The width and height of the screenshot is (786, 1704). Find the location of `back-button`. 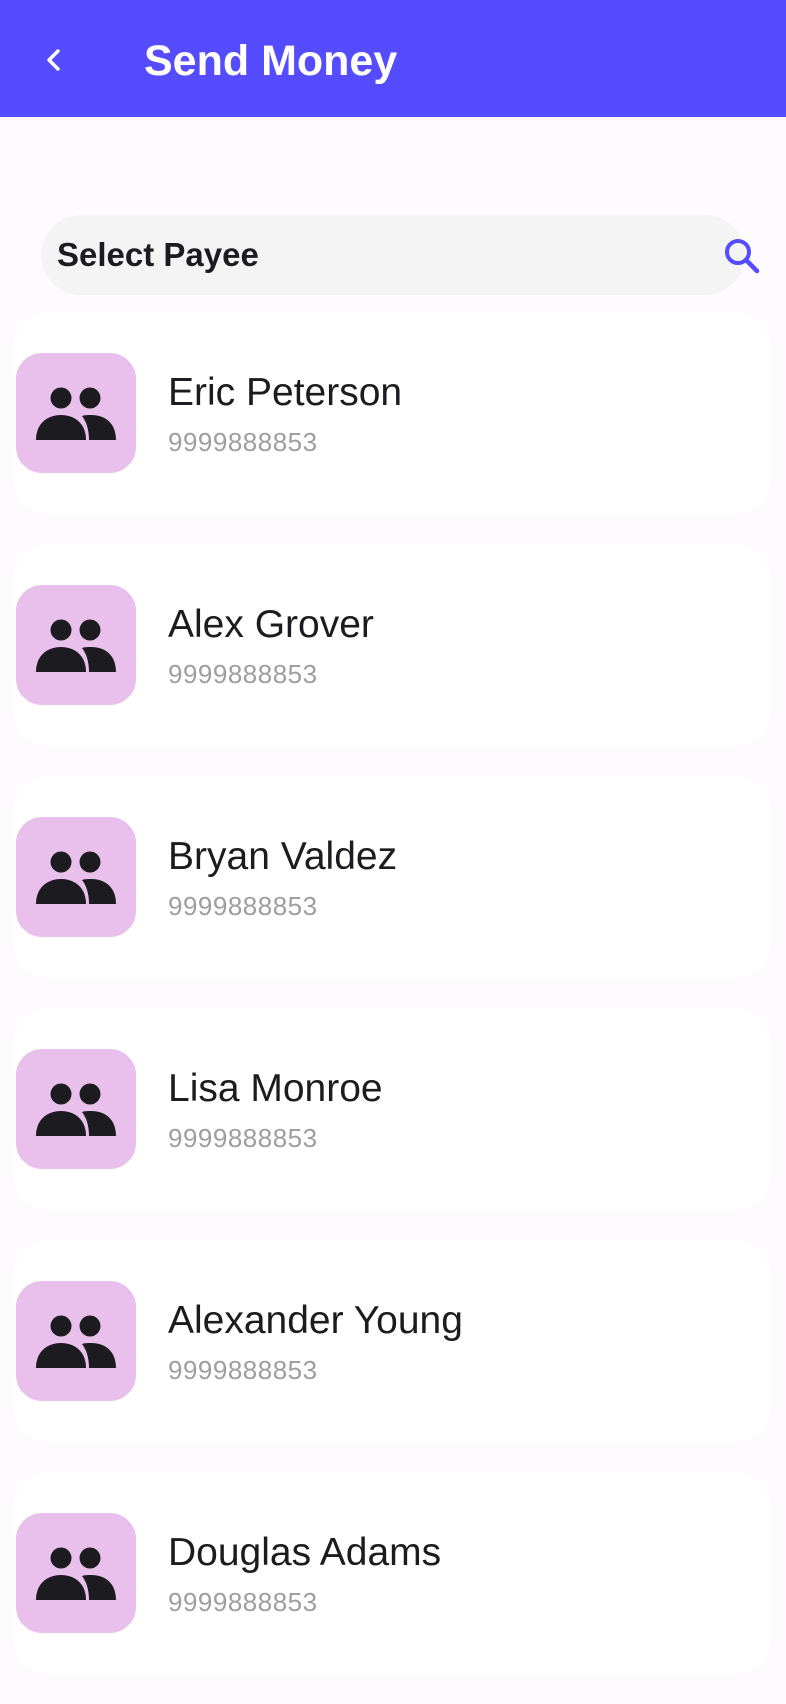

back-button is located at coordinates (54, 60).